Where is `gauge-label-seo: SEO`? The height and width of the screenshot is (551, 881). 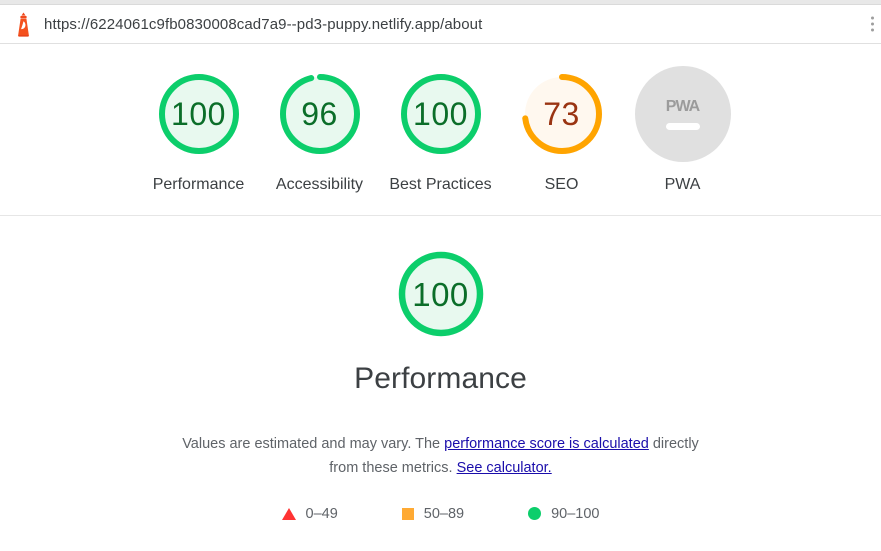 gauge-label-seo: SEO is located at coordinates (561, 184).